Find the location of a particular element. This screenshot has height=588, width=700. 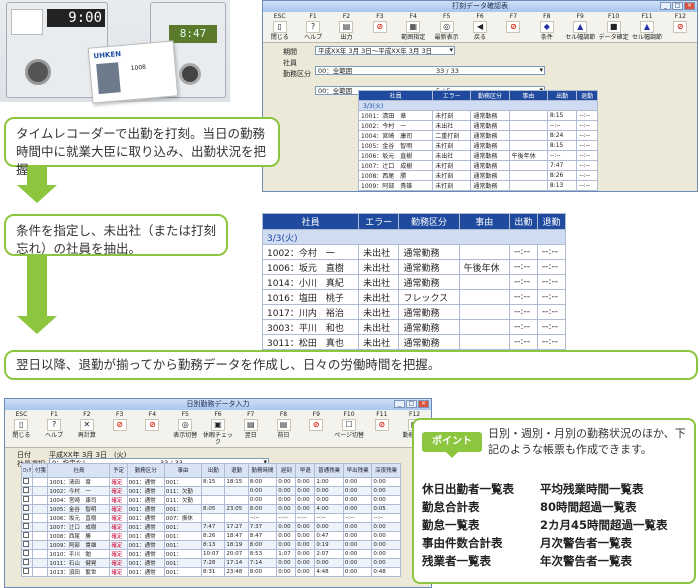

fkey-label: データ確定 is located at coordinates (613, 37).